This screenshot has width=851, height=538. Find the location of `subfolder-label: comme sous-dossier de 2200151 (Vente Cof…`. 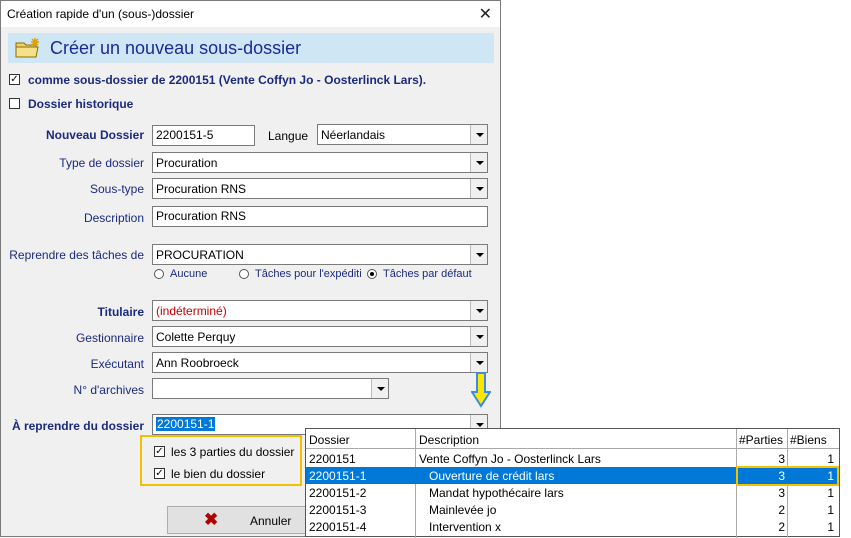

subfolder-label: comme sous-dossier de 2200151 (Vente Cof… is located at coordinates (227, 80).